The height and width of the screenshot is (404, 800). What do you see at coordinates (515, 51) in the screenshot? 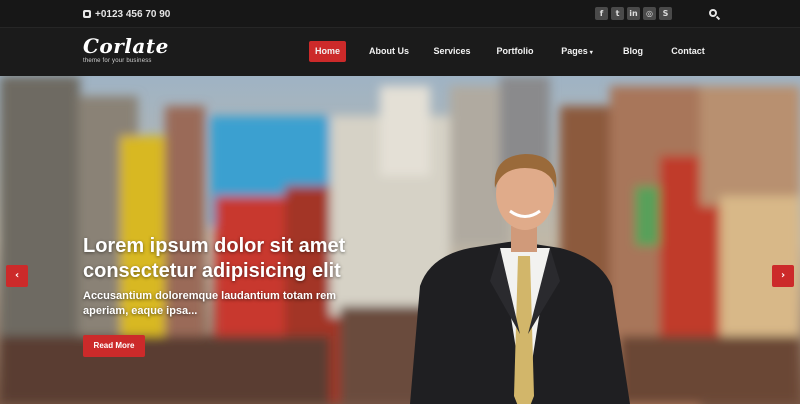
I see `nav-item-portfolio: Portfolio` at bounding box center [515, 51].